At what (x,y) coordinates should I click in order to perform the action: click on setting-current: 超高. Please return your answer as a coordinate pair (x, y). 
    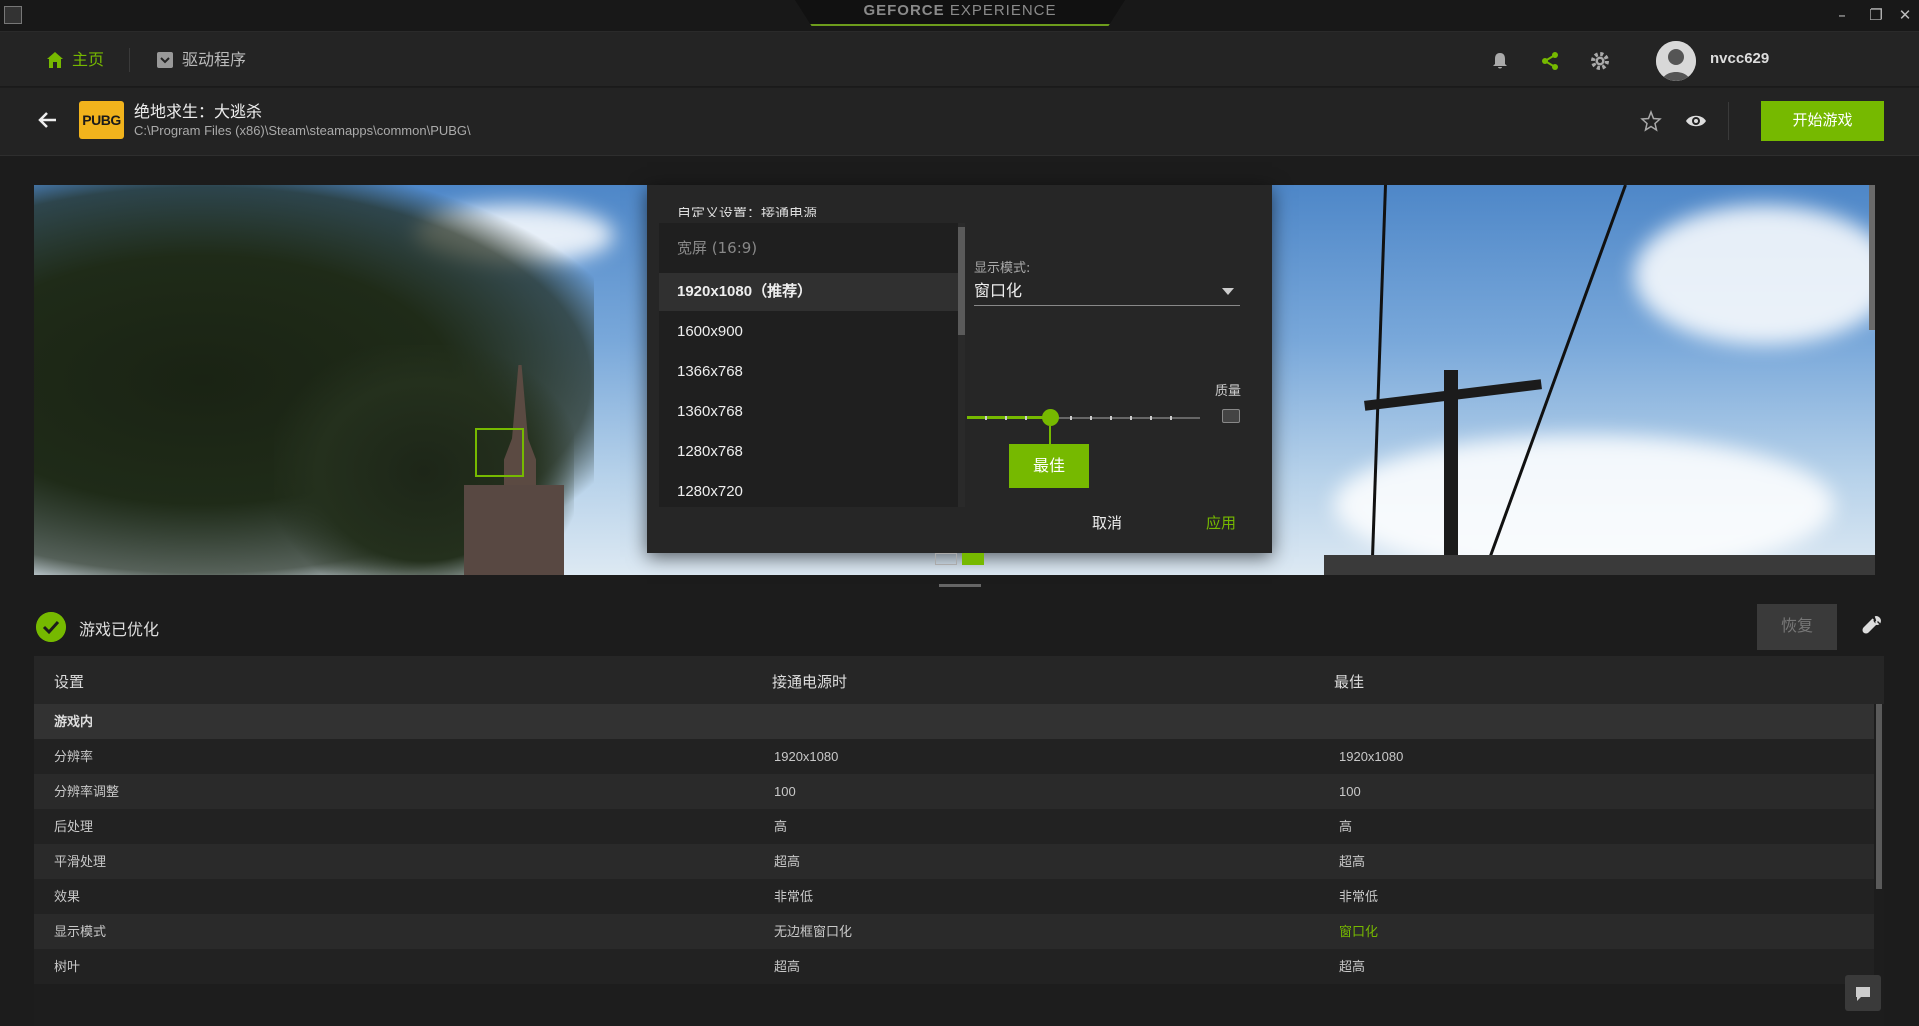
    Looking at the image, I should click on (787, 966).